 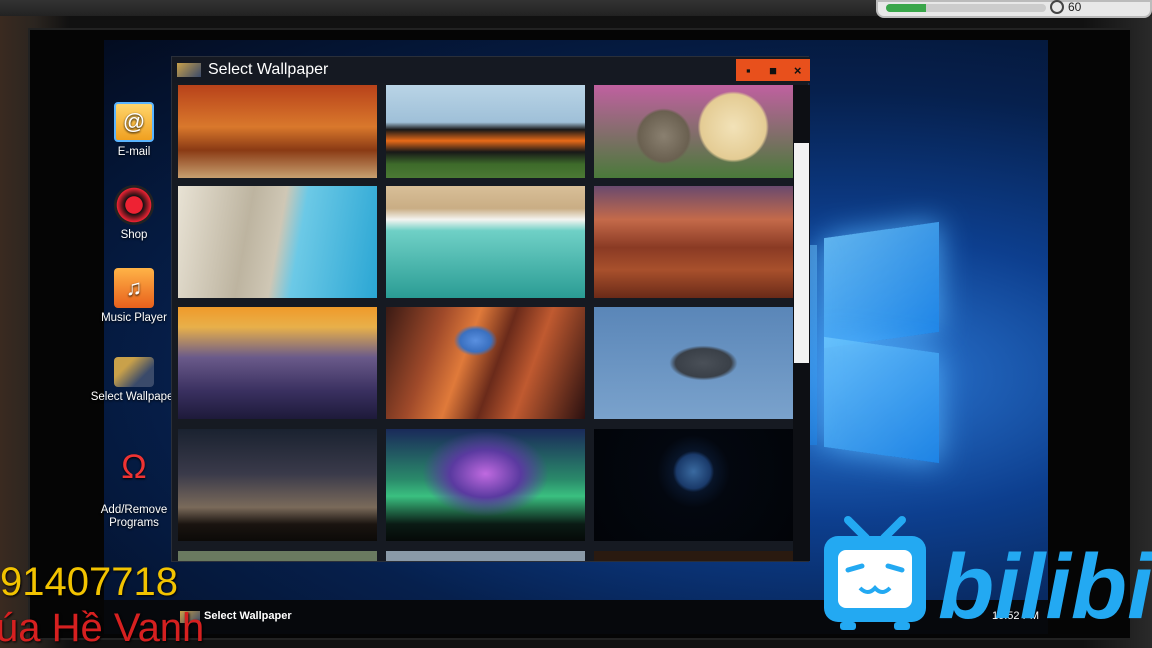 I want to click on wallpaper-tile-autumn-forest, so click(x=277, y=131).